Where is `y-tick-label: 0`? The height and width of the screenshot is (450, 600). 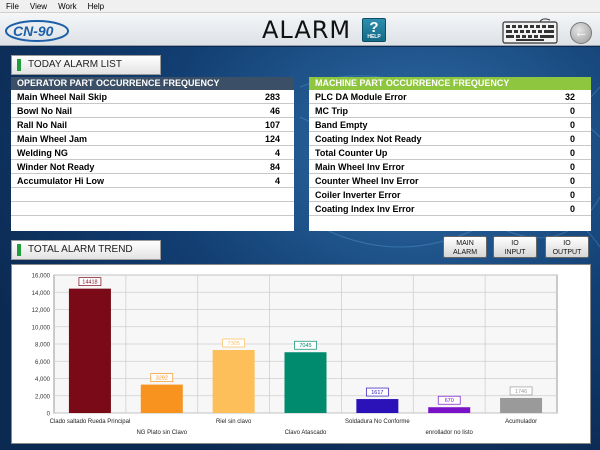 y-tick-label: 0 is located at coordinates (49, 415).